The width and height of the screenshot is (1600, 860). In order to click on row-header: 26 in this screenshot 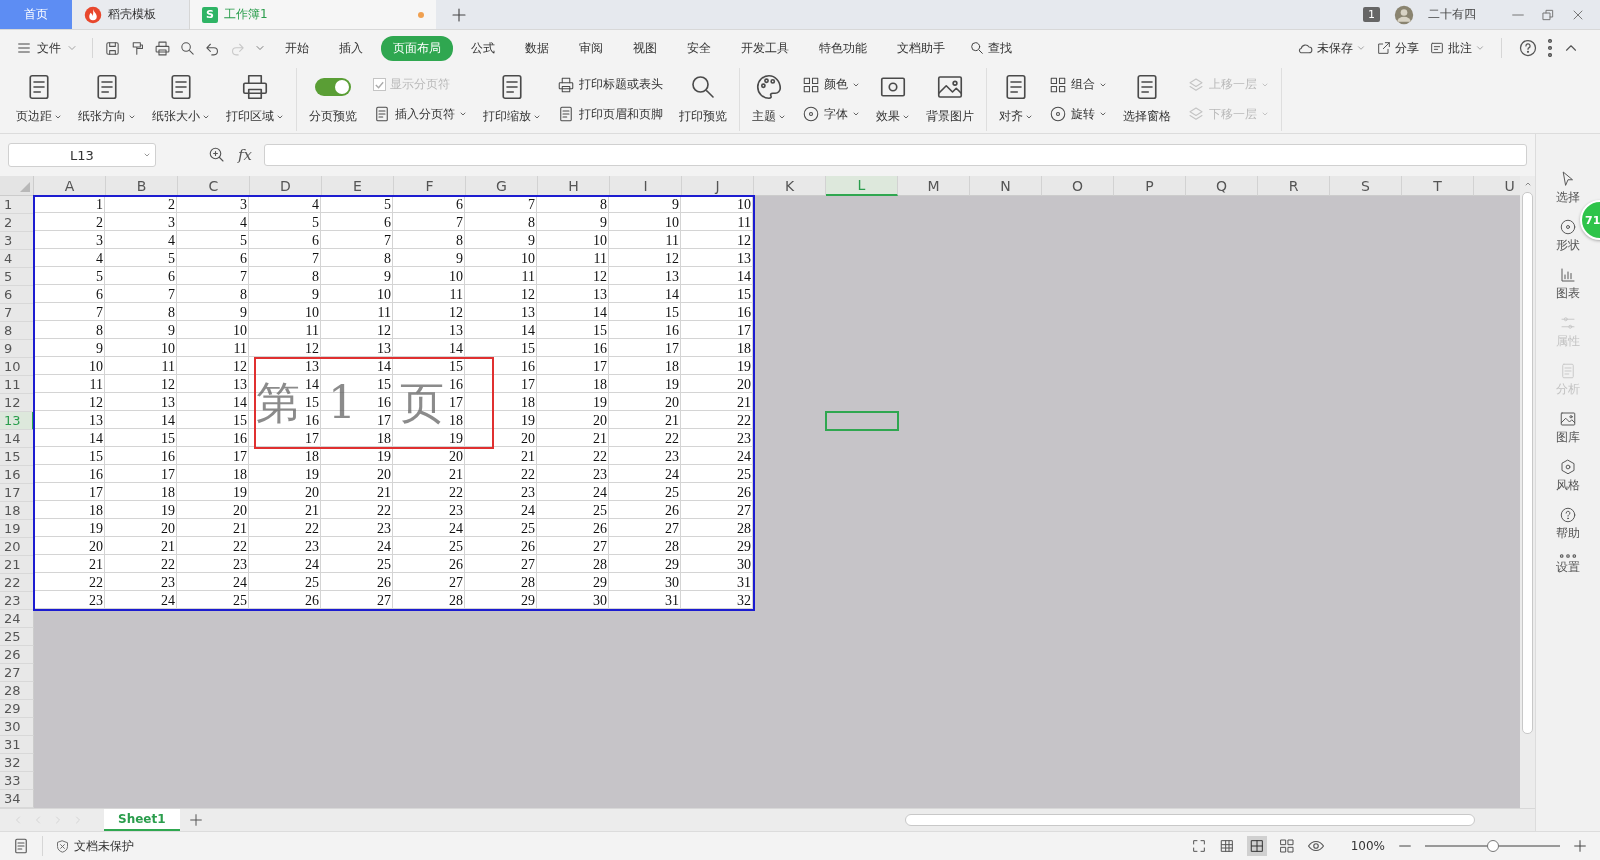, I will do `click(17, 655)`.